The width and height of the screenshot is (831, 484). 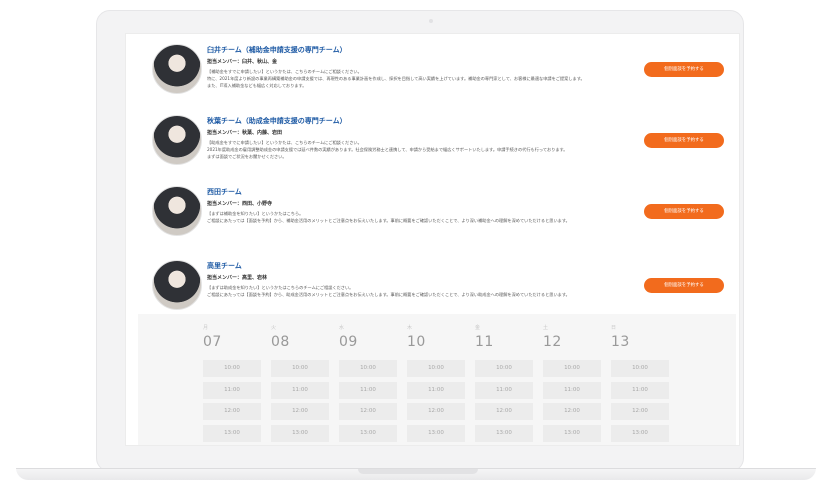 What do you see at coordinates (372, 379) in the screenshot?
I see `calendar-day: 水 09 10:00 11:00 12:00 13:00` at bounding box center [372, 379].